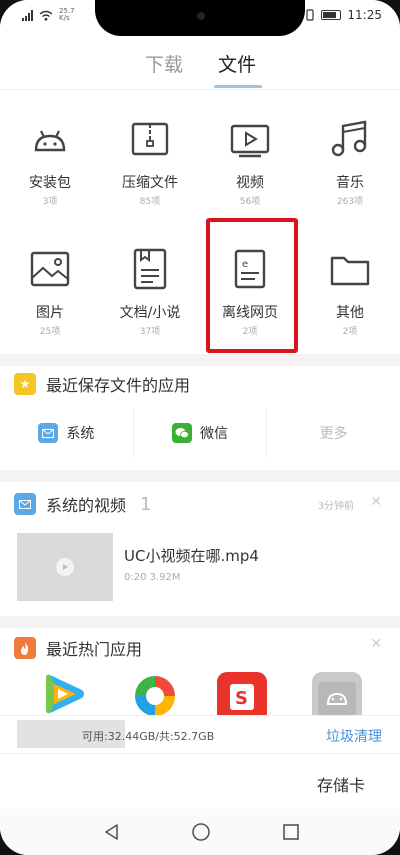 This screenshot has height=855, width=400. I want to click on category-document: 文档/小说 37项, so click(150, 291).